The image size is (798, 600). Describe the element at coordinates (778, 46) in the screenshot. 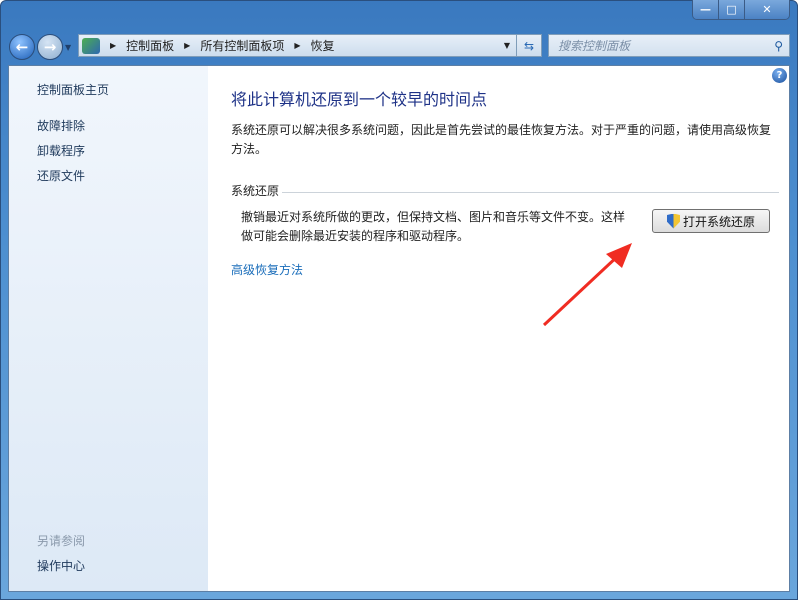

I see `search-icon: ⚲` at that location.